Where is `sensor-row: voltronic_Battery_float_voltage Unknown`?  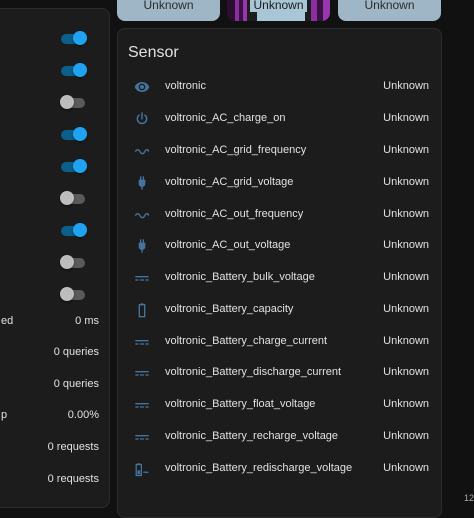
sensor-row: voltronic_Battery_float_voltage Unknown is located at coordinates (279, 405).